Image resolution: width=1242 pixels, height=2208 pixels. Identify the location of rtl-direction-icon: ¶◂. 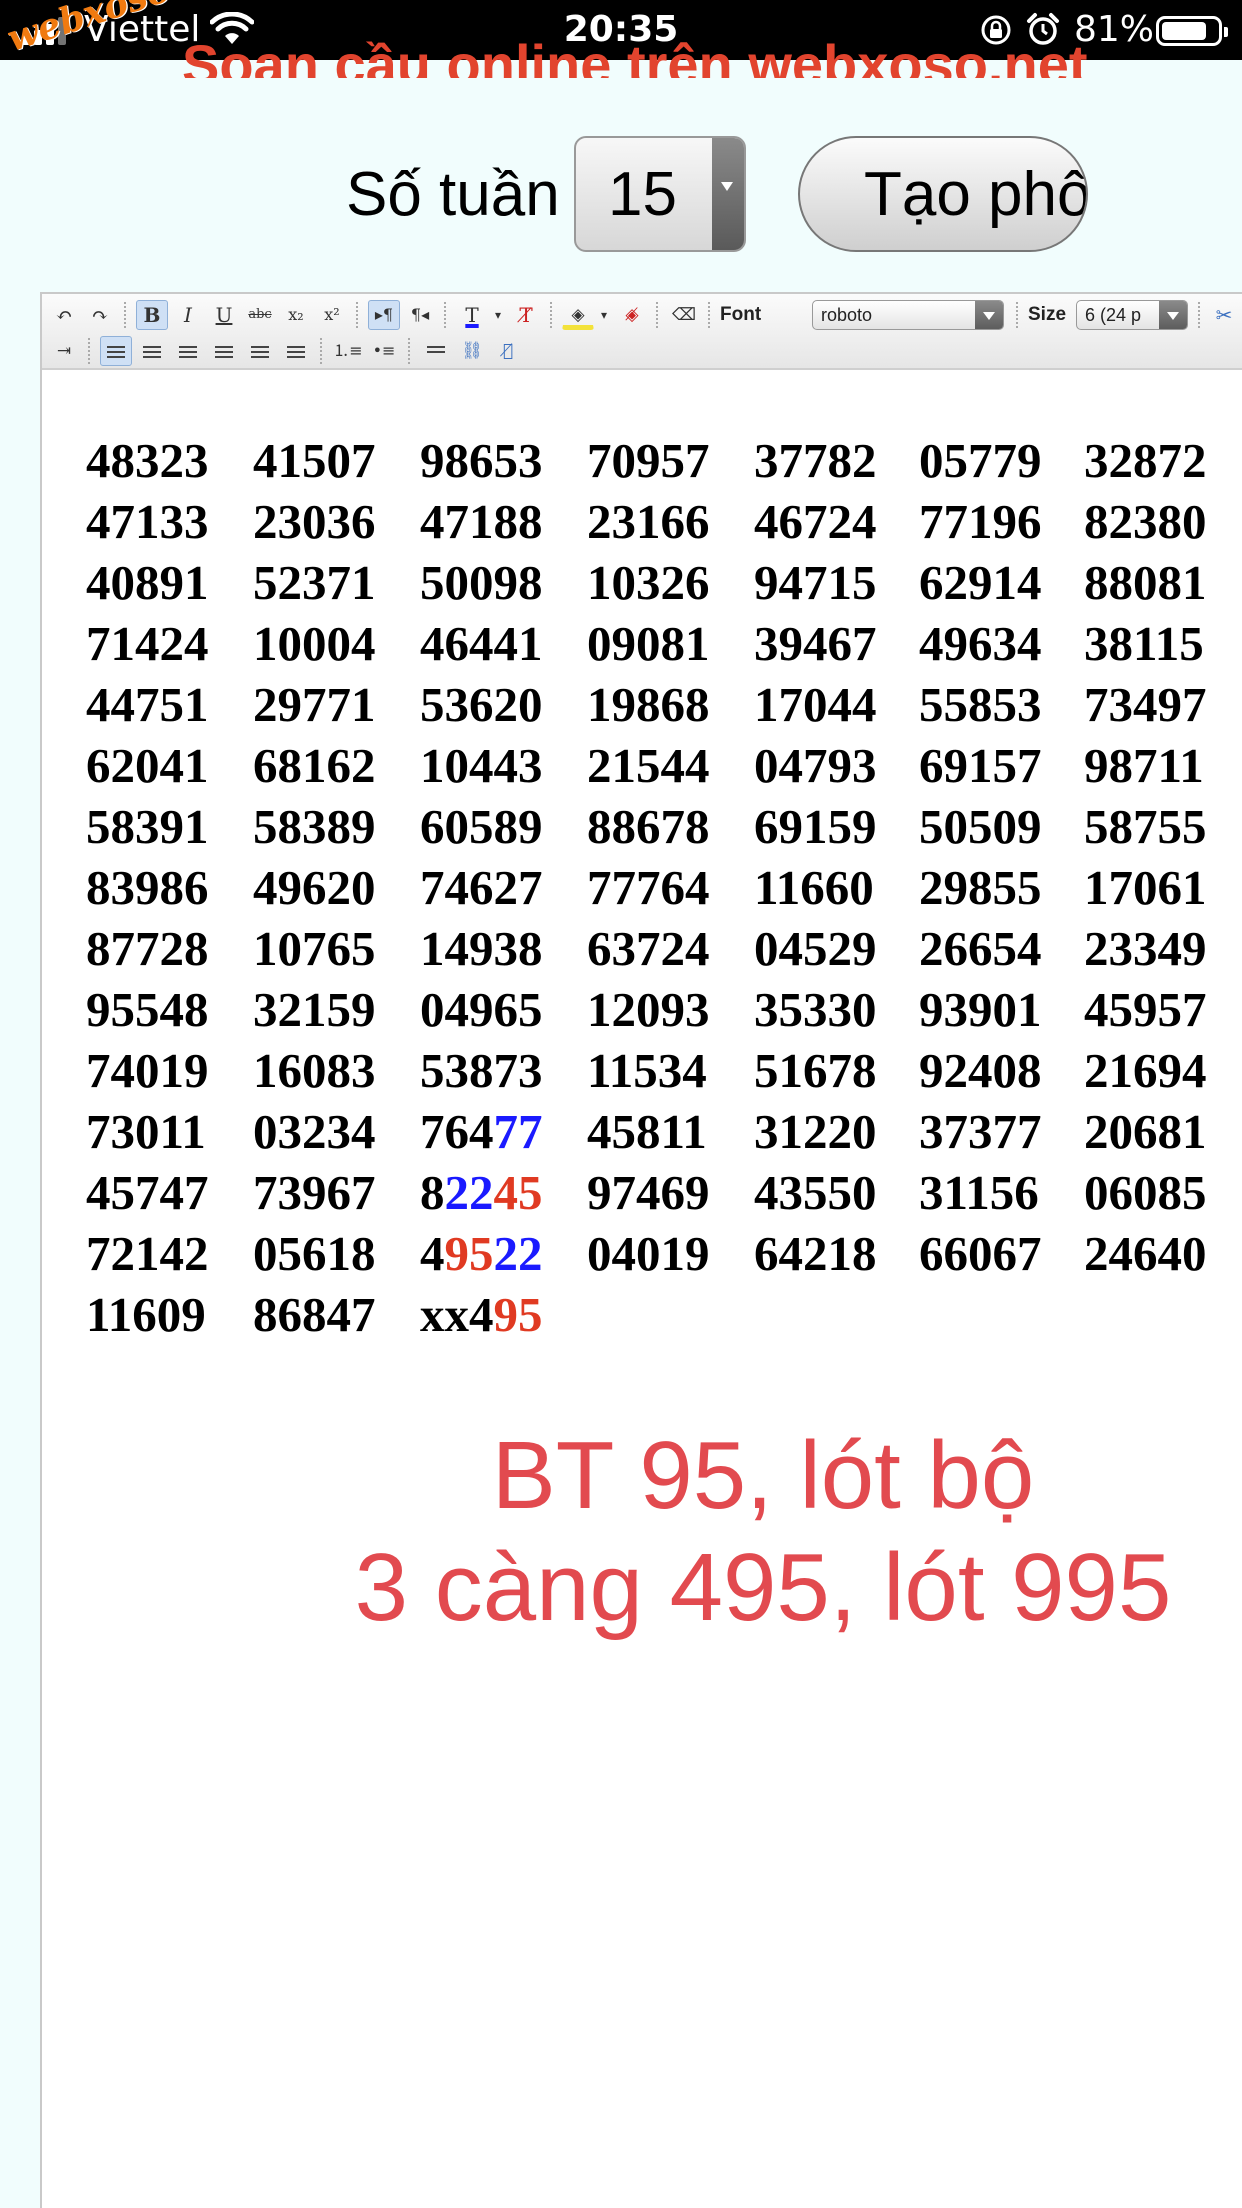
(420, 315).